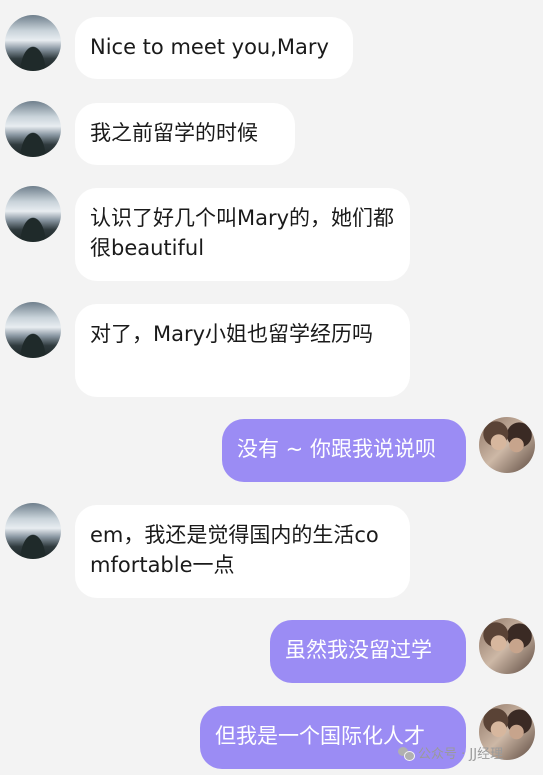  I want to click on message-text: em，我还是觉得国内的生活comfortable一点, so click(234, 550).